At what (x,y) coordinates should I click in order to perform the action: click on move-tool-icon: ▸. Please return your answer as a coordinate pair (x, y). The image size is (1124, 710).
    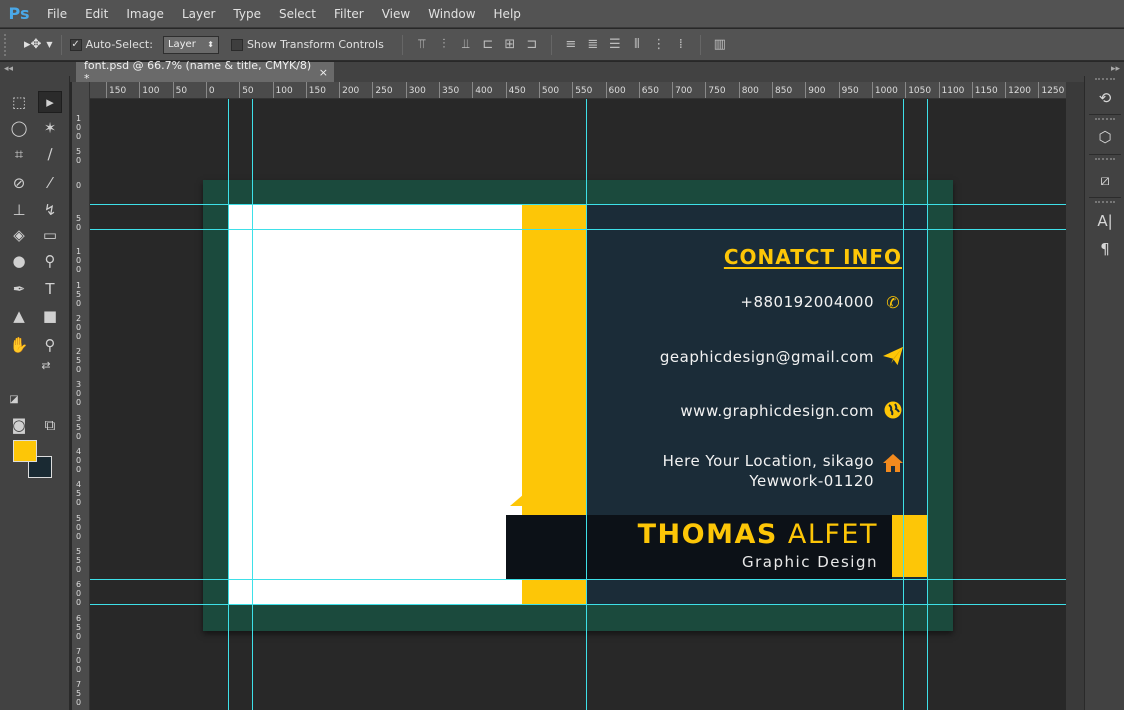
    Looking at the image, I should click on (50, 102).